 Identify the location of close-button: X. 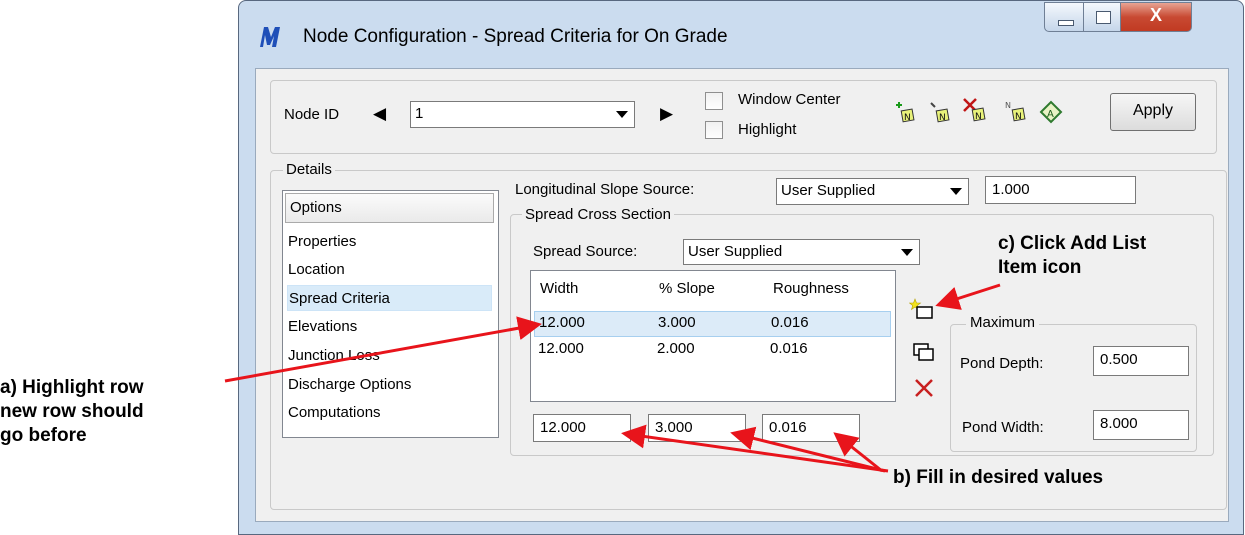
(1156, 17).